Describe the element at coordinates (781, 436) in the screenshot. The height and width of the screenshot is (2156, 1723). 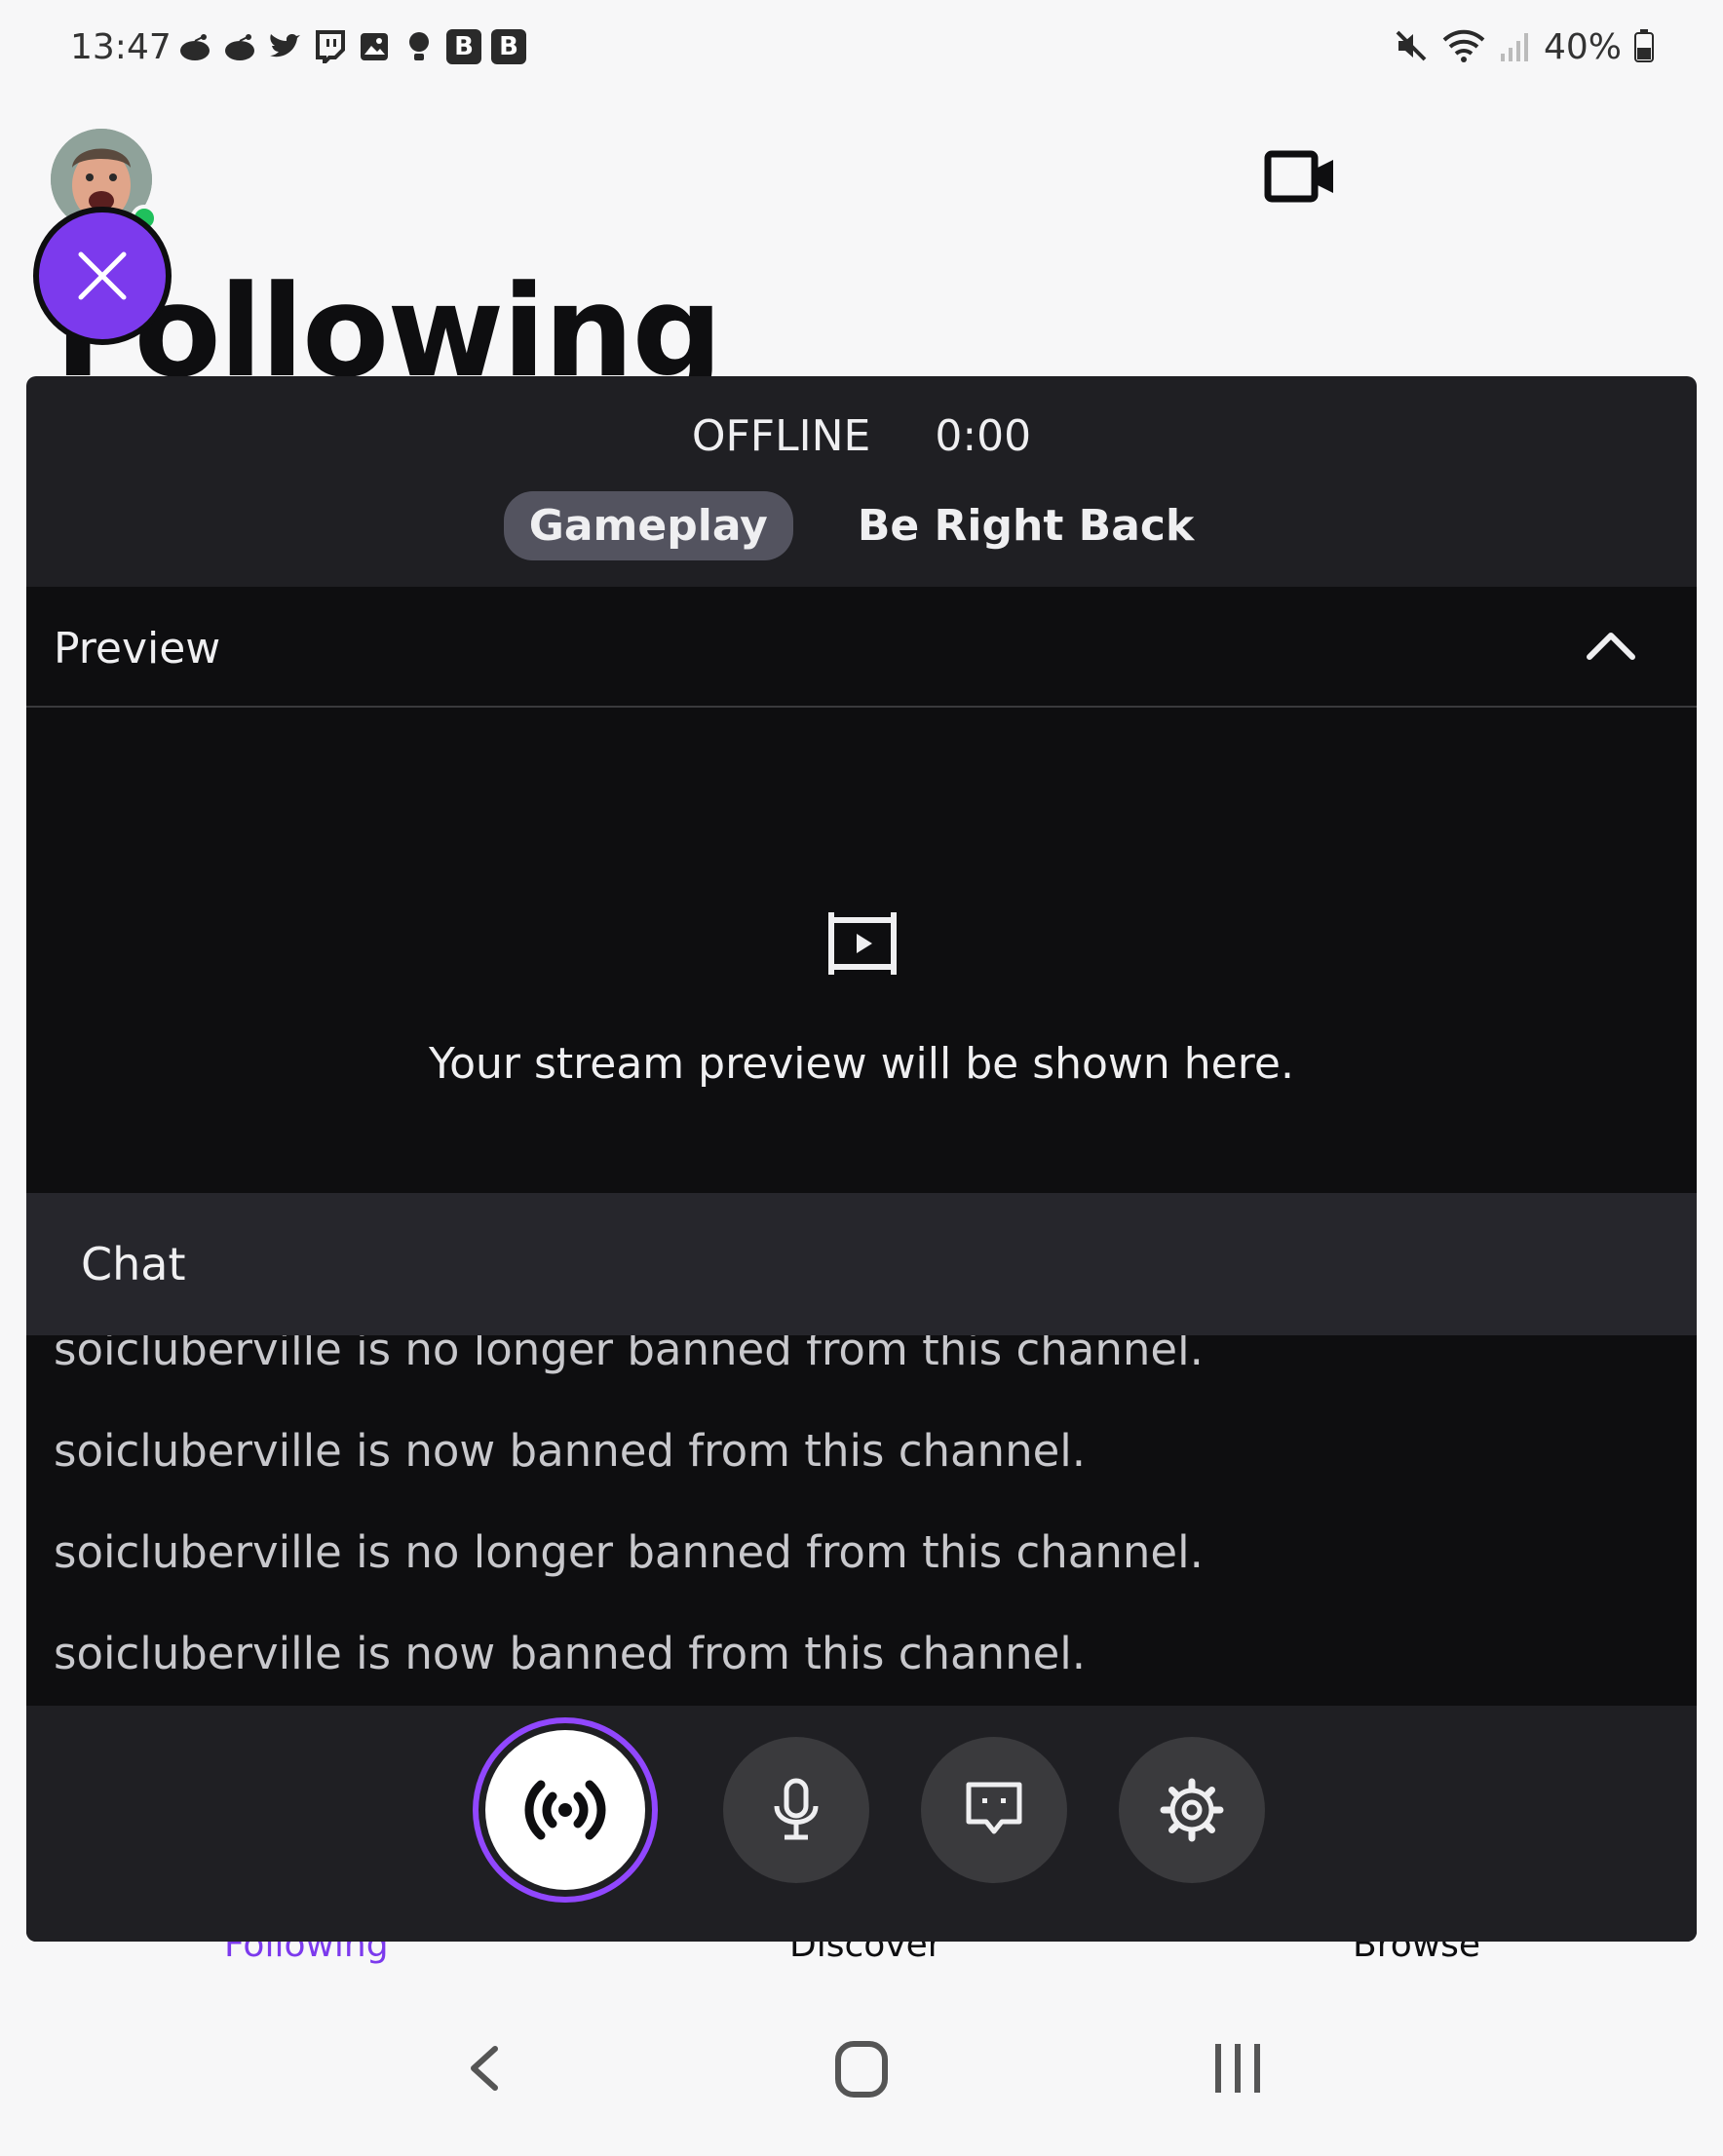
I see `stream-status: OFFLINE` at that location.